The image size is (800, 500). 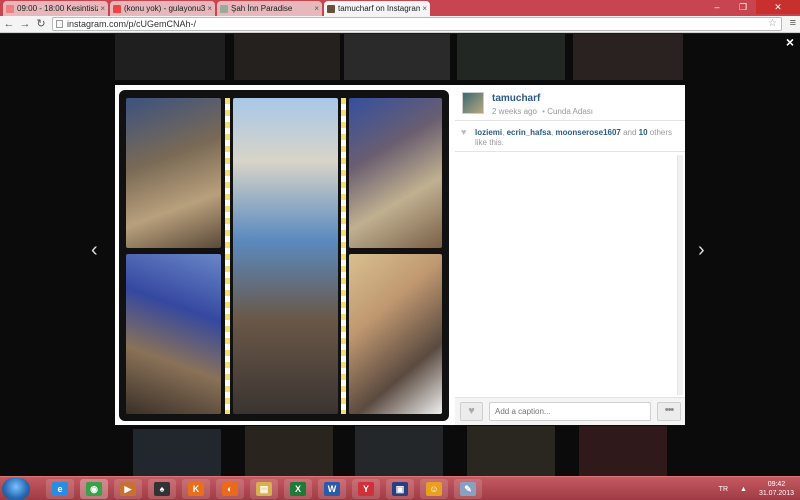 What do you see at coordinates (464, 132) in the screenshot?
I see `heart-icon: ♥` at bounding box center [464, 132].